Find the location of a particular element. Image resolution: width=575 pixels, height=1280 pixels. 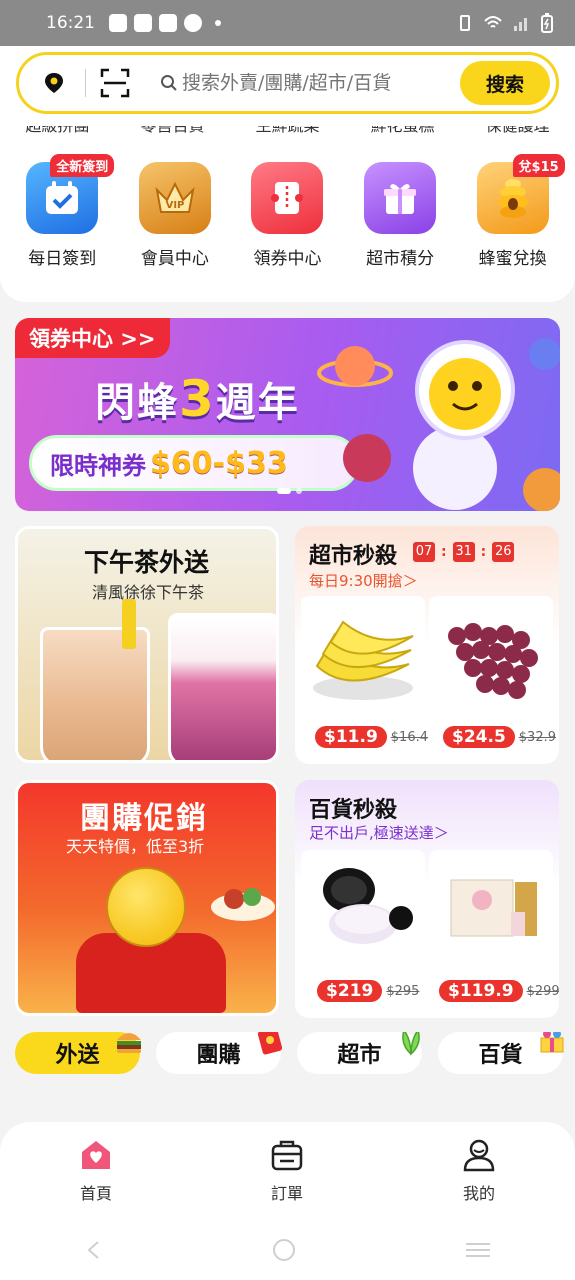

loose-powder-price: $219 $295 is located at coordinates (368, 991).